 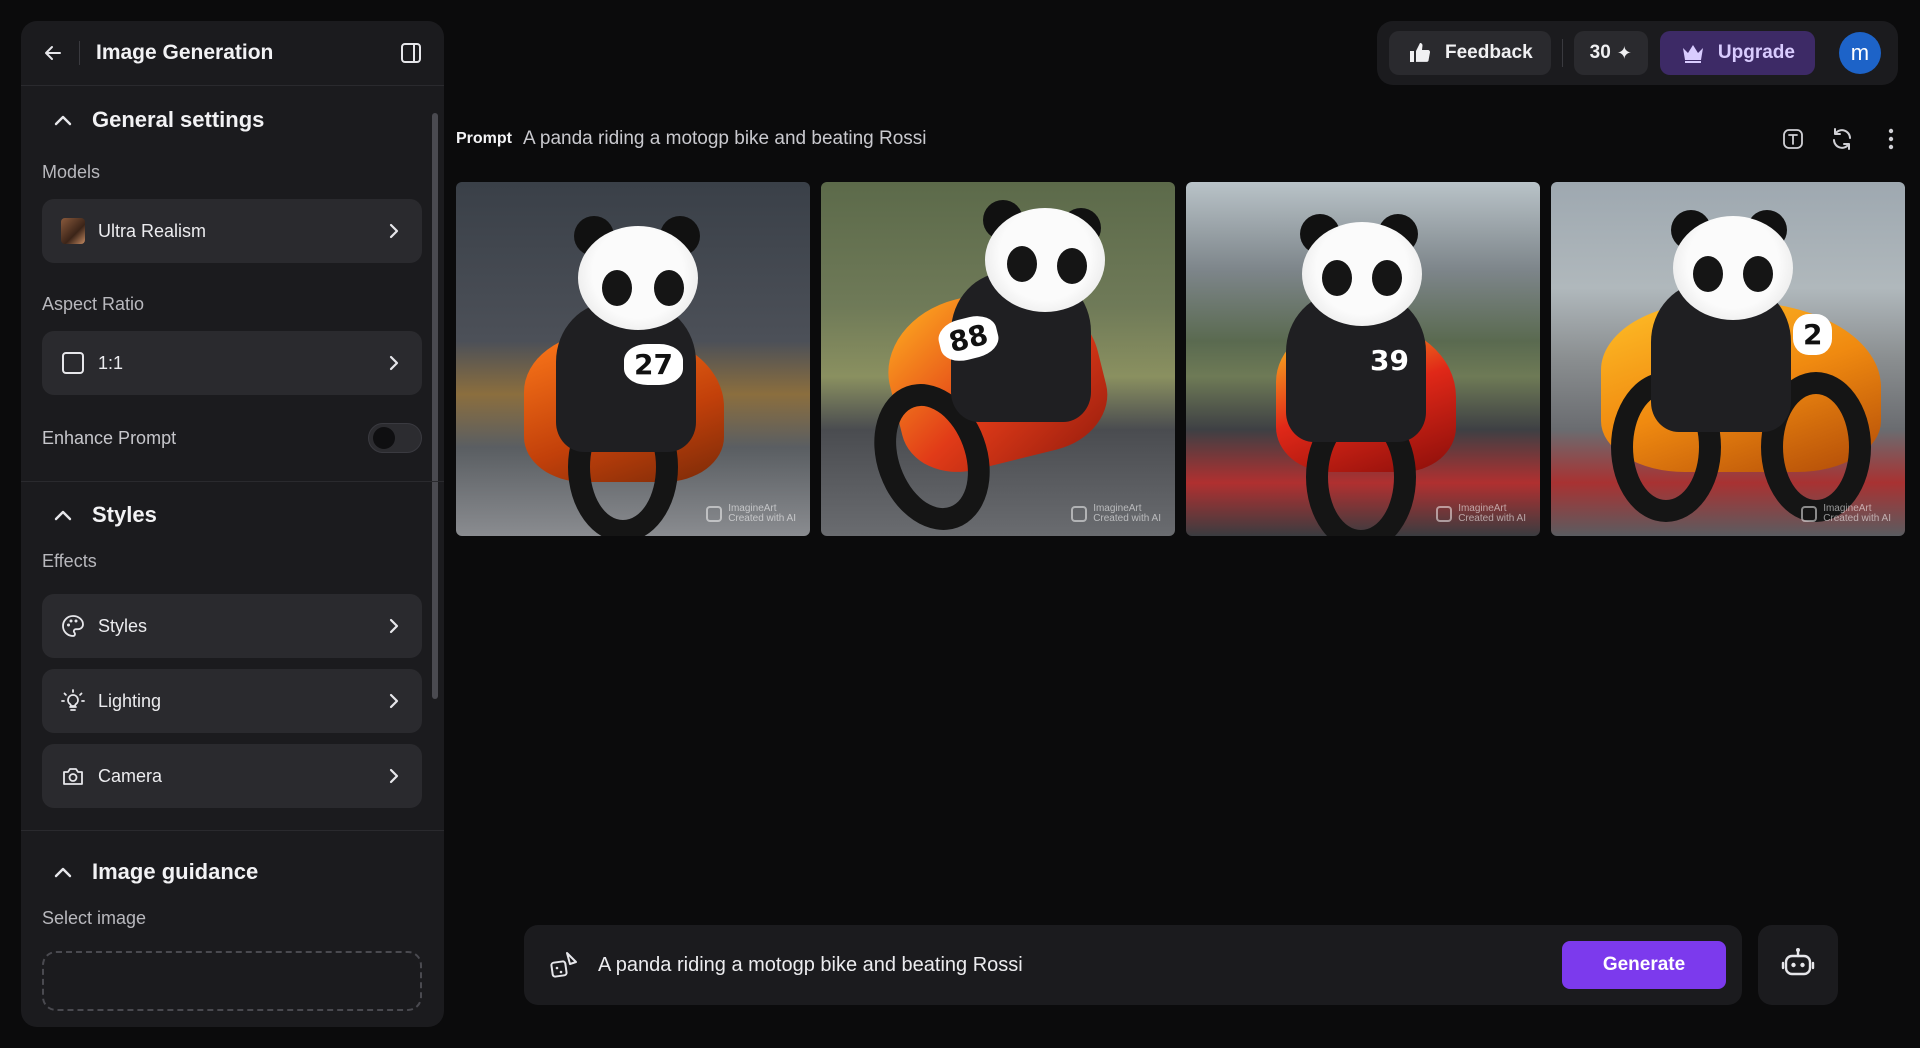 What do you see at coordinates (1859, 53) in the screenshot?
I see `user-avatar: m` at bounding box center [1859, 53].